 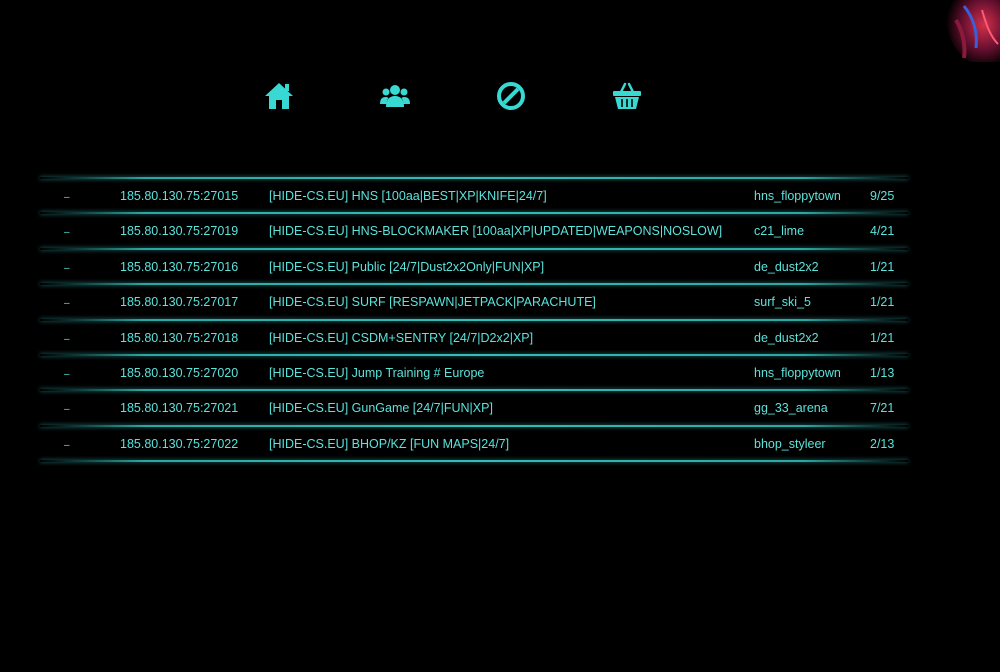 What do you see at coordinates (179, 337) in the screenshot?
I see `server-address: 185.80.130.75:27018` at bounding box center [179, 337].